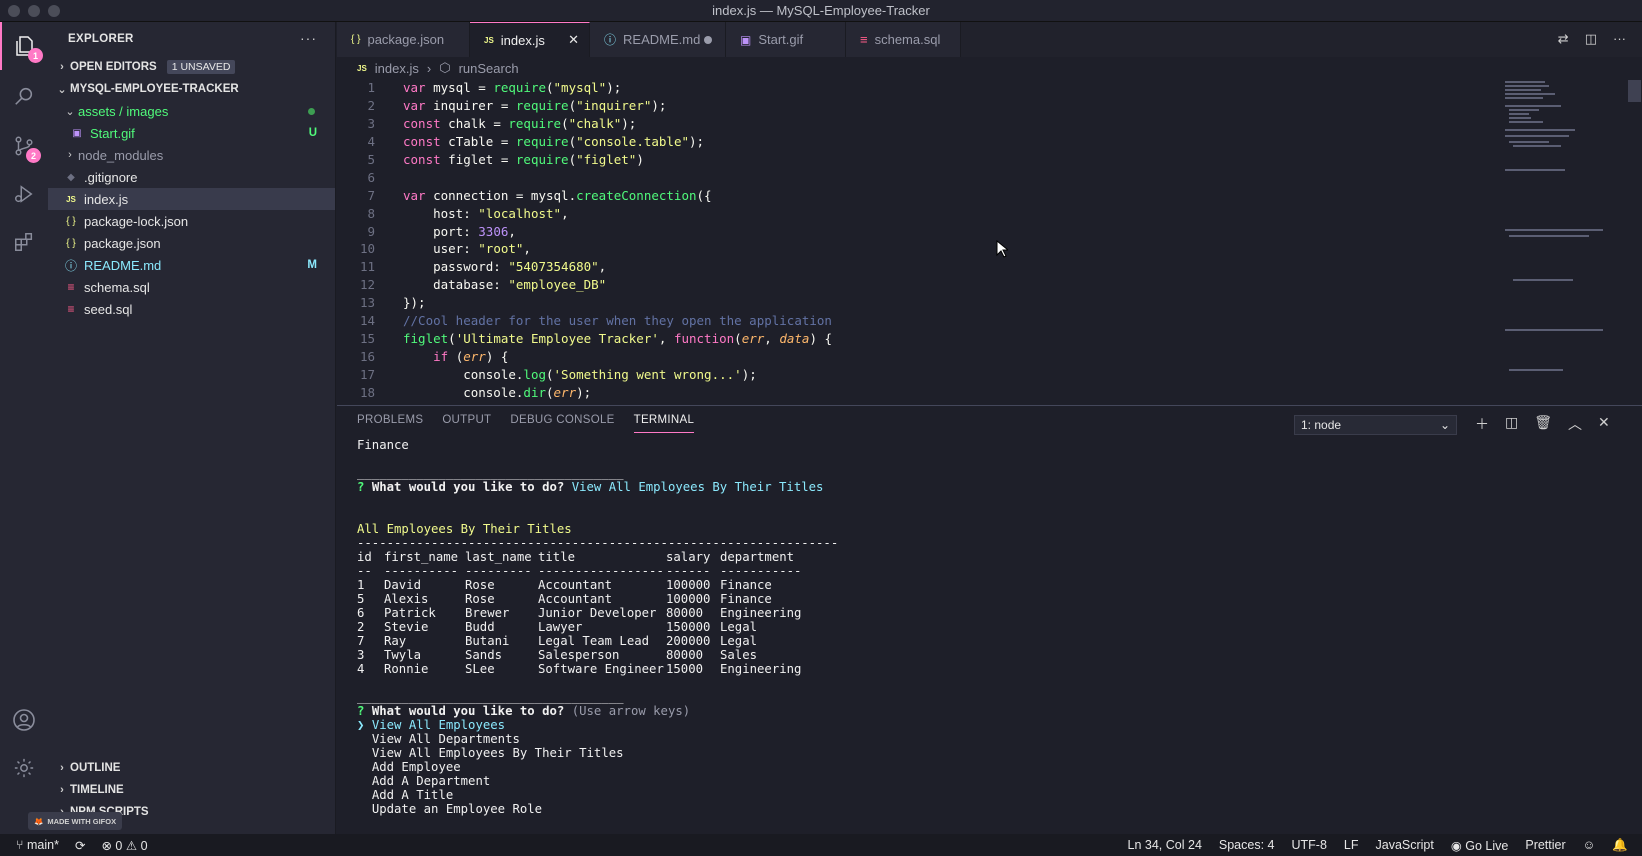  What do you see at coordinates (191, 177) in the screenshot?
I see `tree-item-gitignore: ◆ .gitignore` at bounding box center [191, 177].